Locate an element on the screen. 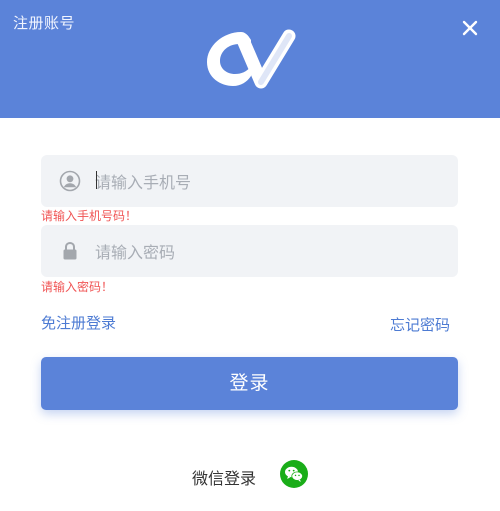 Image resolution: width=500 pixels, height=511 pixels. password-field is located at coordinates (249, 252).